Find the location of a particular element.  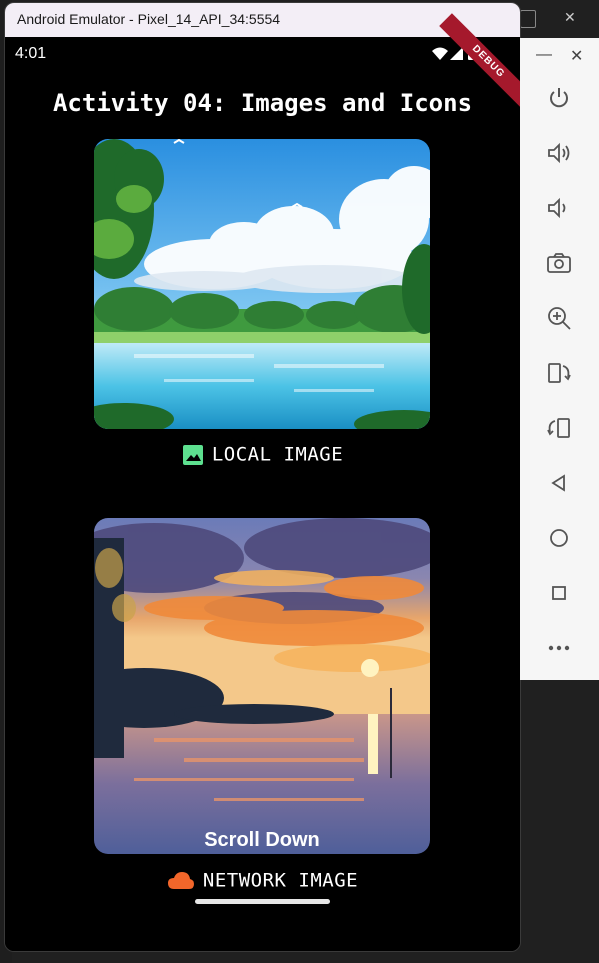

cloud-icon is located at coordinates (180, 880).